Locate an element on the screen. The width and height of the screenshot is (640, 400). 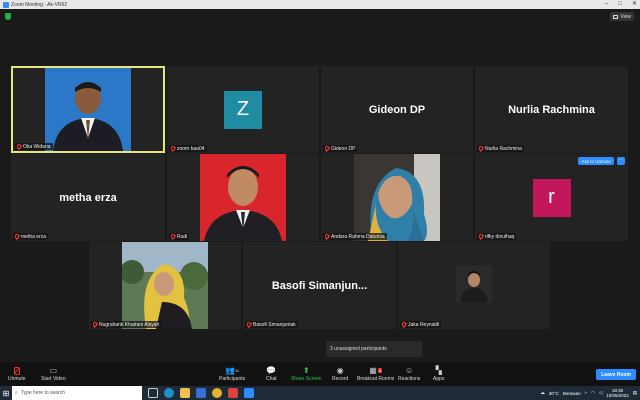
participant-display-name: Nurlia Rachmina is located at coordinates (551, 109).